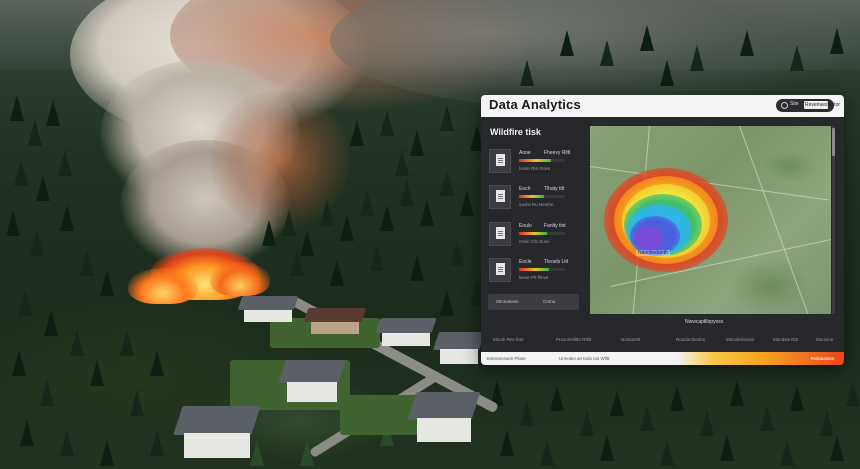 This screenshot has width=860, height=469. Describe the element at coordinates (555, 226) in the screenshot. I see `risk-level: Fanlty ttst` at that location.